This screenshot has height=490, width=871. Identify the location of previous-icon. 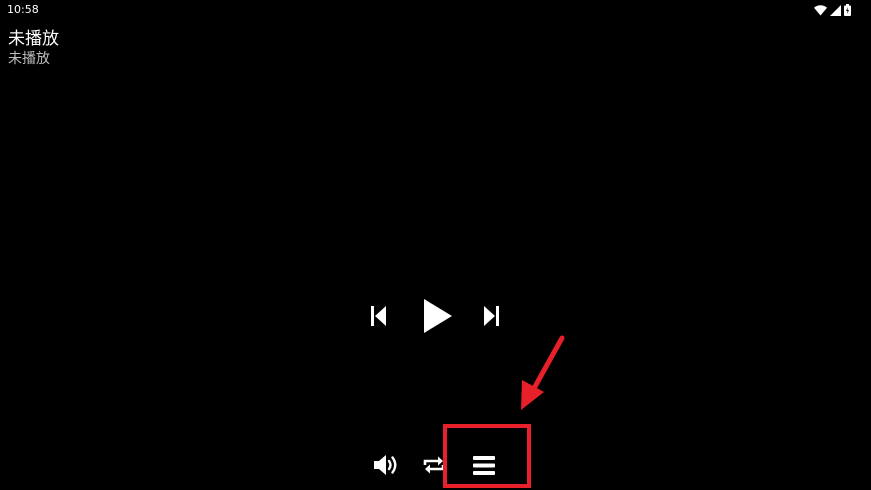
(379, 316).